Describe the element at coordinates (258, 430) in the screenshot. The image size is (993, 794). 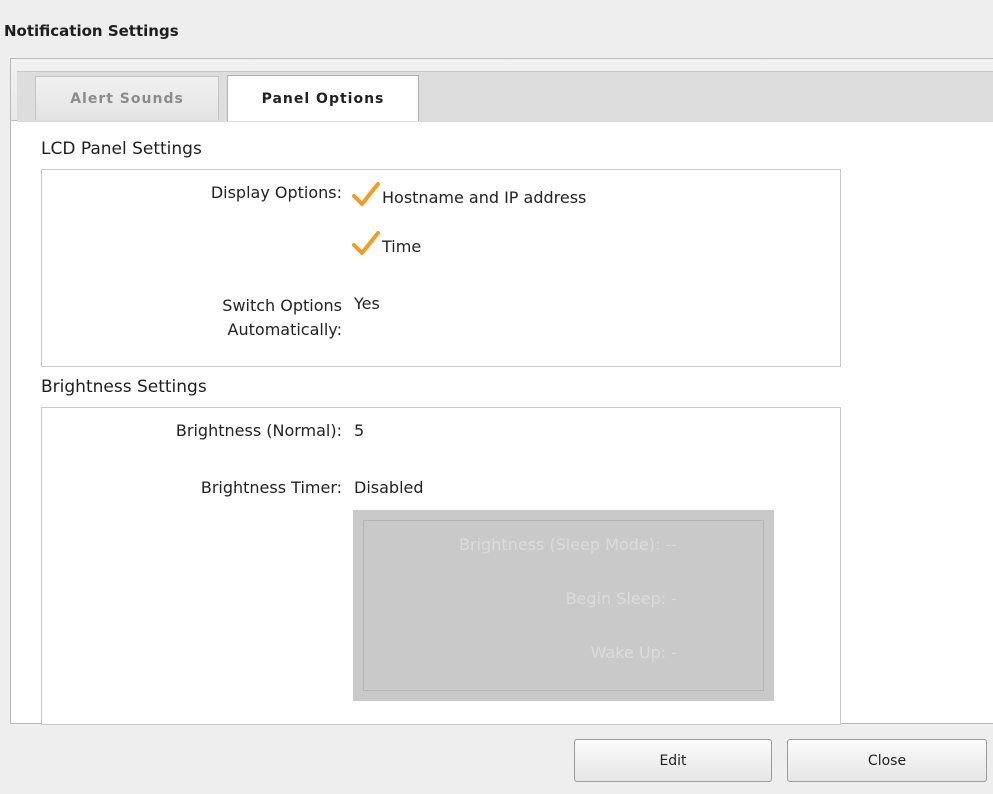
I see `brightness-normal-label: Brightness (Normal):` at that location.